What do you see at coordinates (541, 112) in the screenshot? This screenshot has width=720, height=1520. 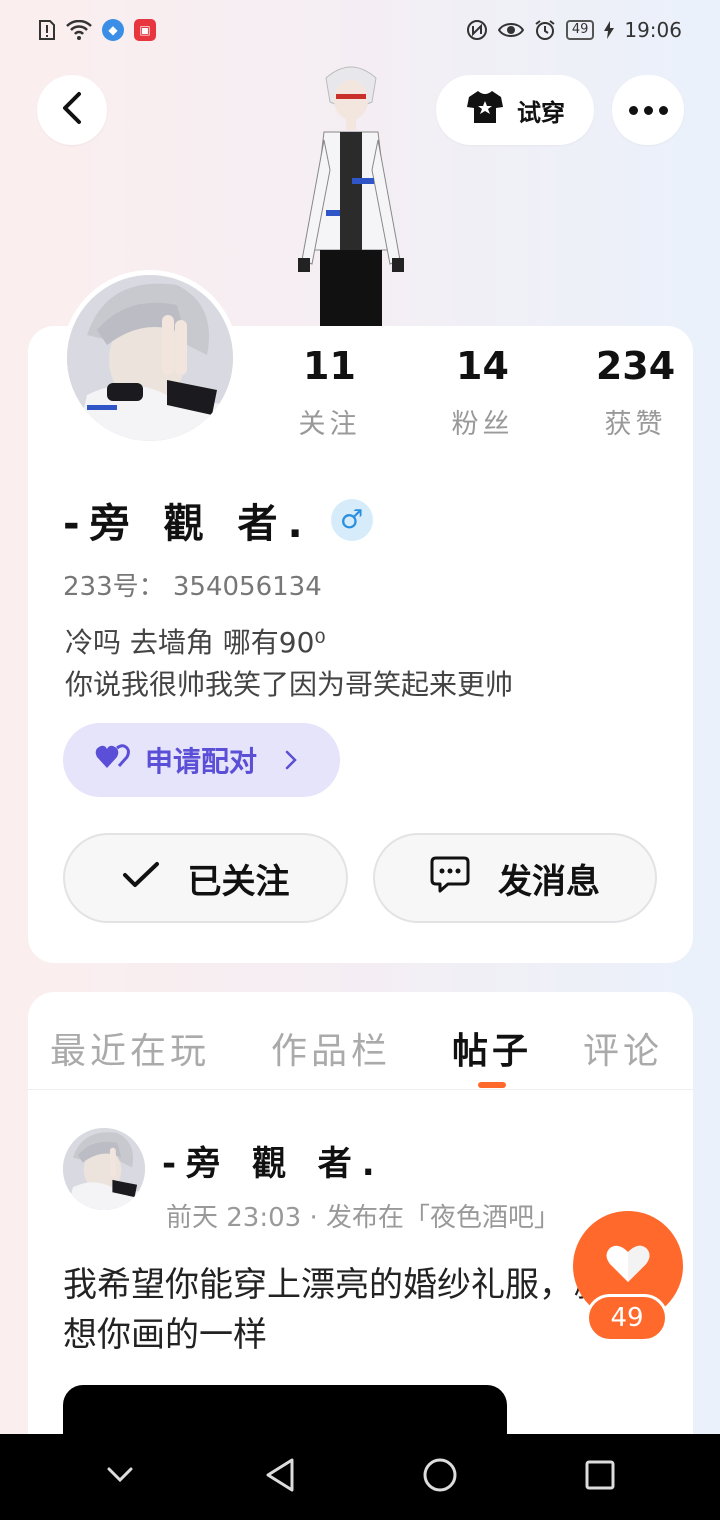 I see `try-on-label: 试穿` at bounding box center [541, 112].